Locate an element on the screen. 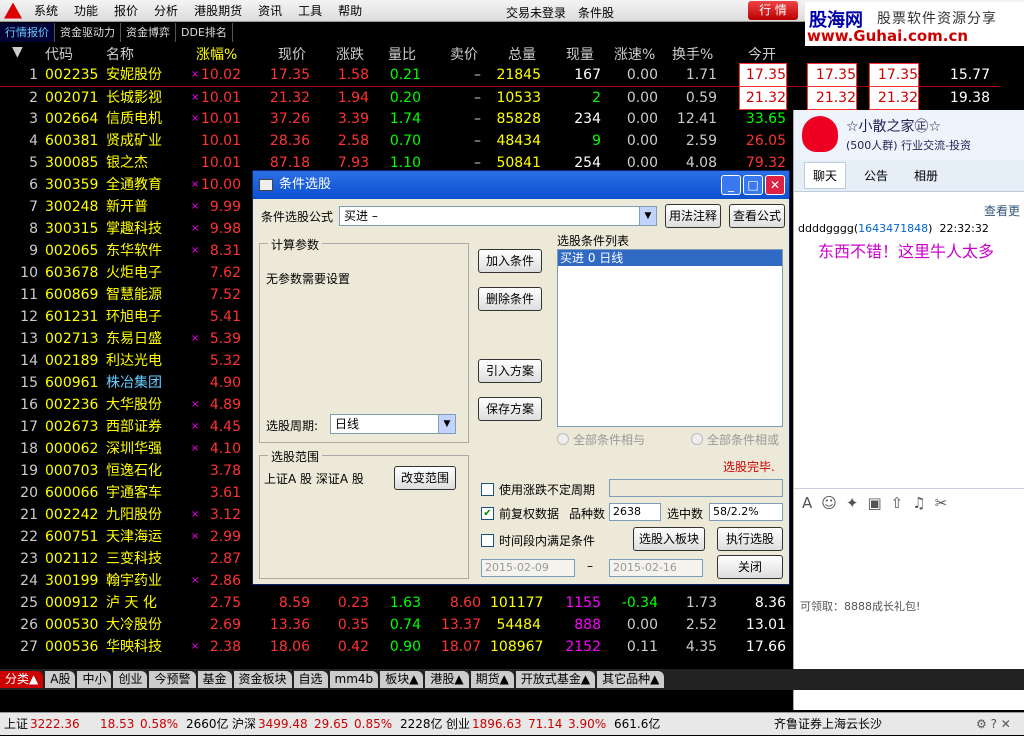  menu-hk-futures: 港股期货 is located at coordinates (218, 10).